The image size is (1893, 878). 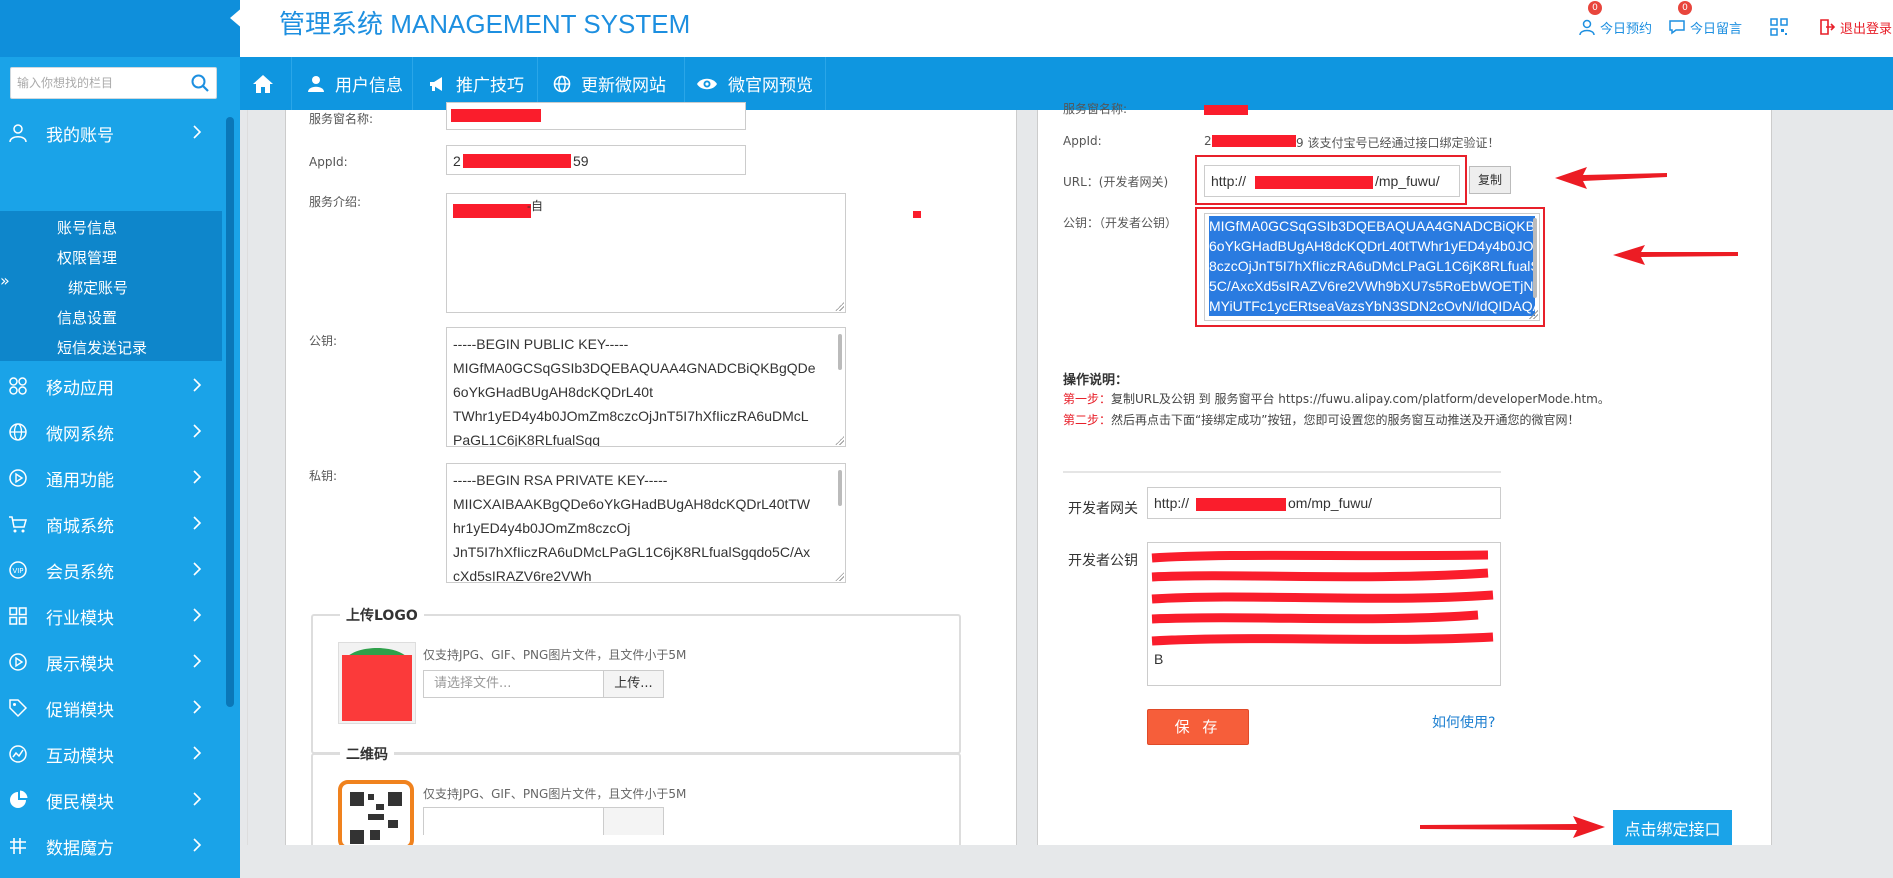 What do you see at coordinates (17, 571) in the screenshot?
I see `svg-text: VIP` at bounding box center [17, 571].